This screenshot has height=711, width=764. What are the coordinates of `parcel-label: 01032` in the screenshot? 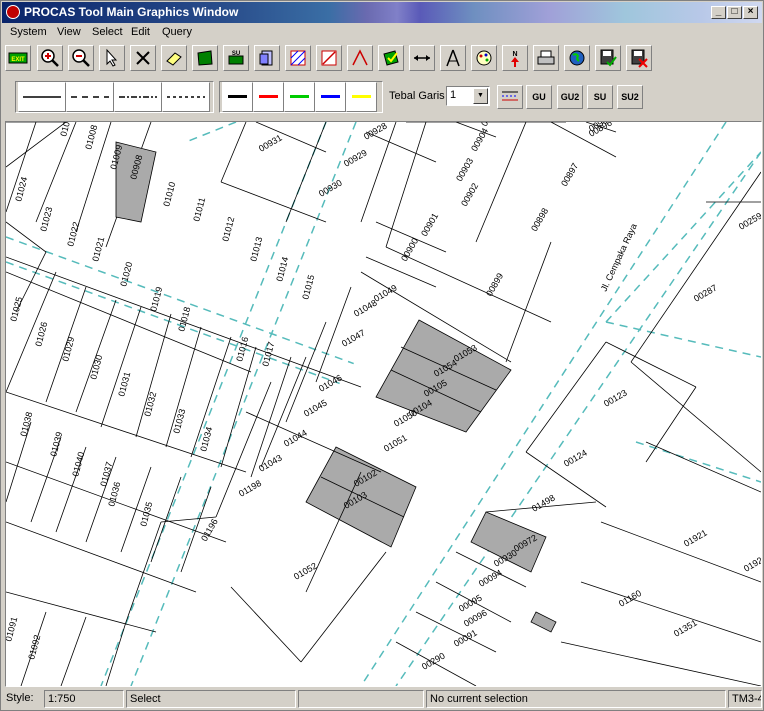 It's located at (150, 404).